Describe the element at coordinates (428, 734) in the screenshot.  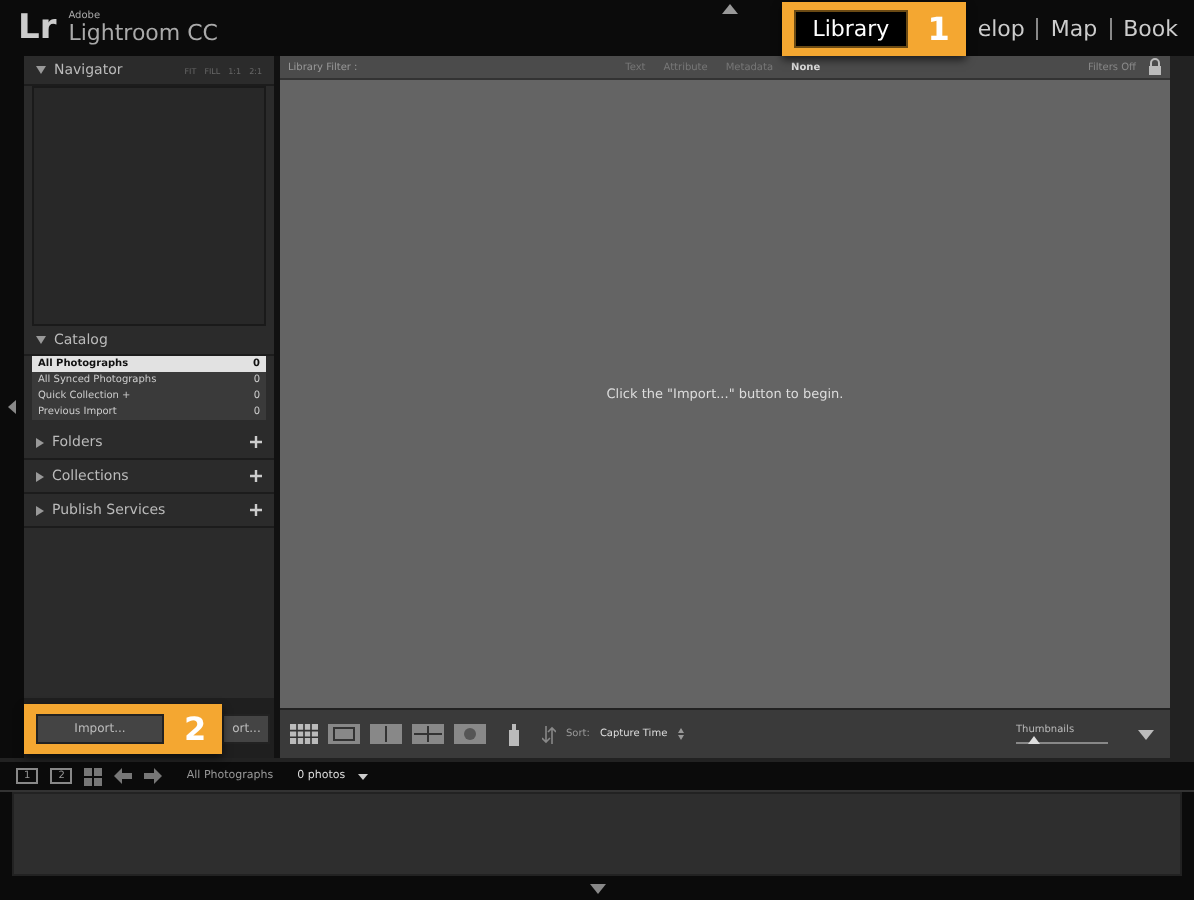
I see `survey-view-icon` at that location.